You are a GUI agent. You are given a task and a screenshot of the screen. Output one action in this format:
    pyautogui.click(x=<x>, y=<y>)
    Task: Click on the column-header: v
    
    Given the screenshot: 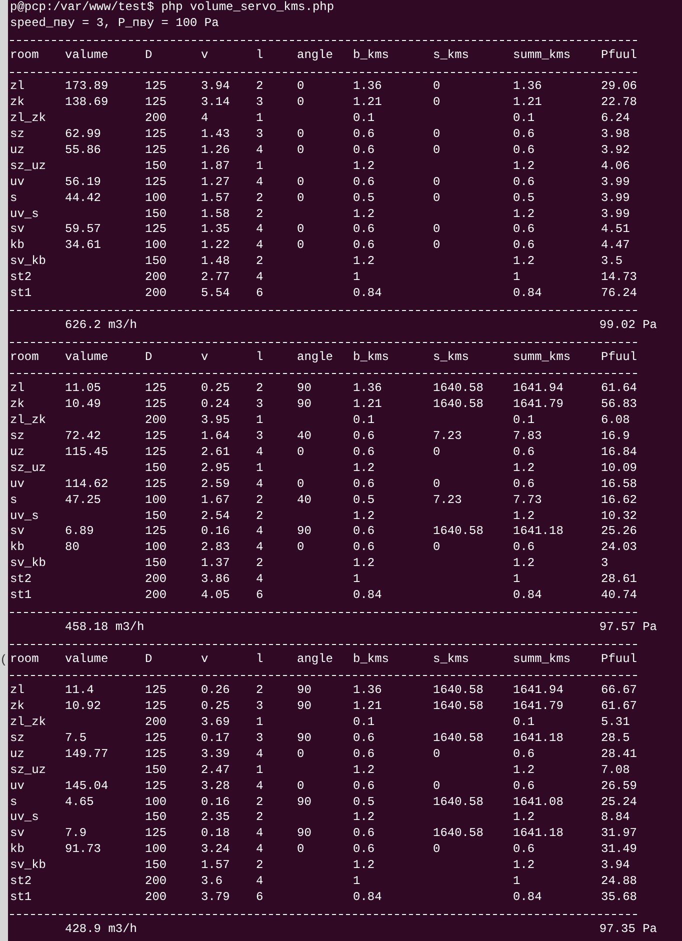 What is the action you would take?
    pyautogui.click(x=204, y=55)
    